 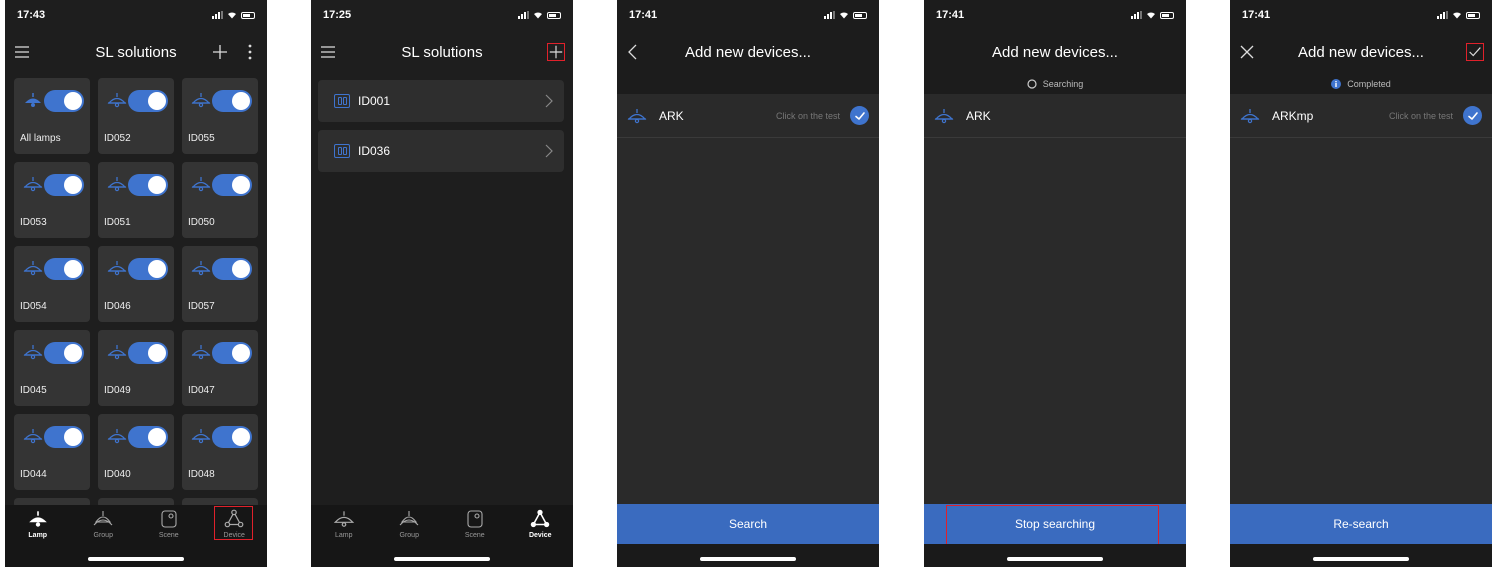 I want to click on confirm-check-icon, so click(x=1475, y=52).